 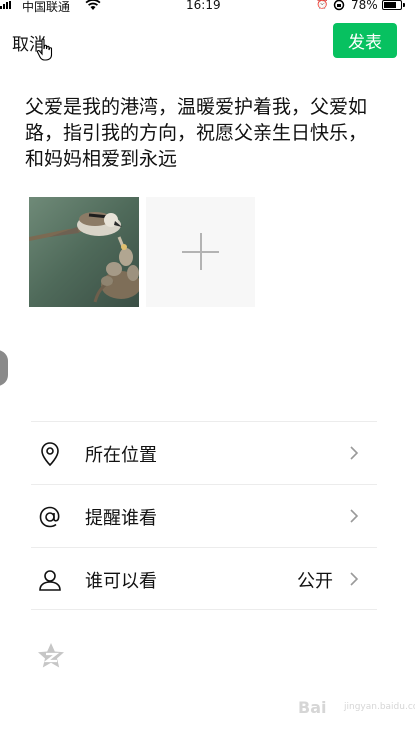 I want to click on battery-percent: 78%, so click(x=364, y=6).